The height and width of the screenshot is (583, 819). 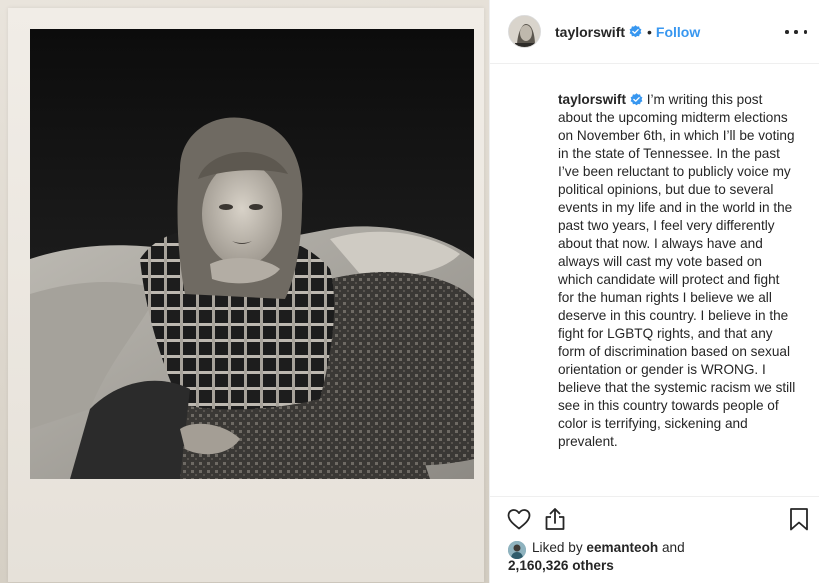 What do you see at coordinates (622, 547) in the screenshot?
I see `liker-username: eemanteoh` at bounding box center [622, 547].